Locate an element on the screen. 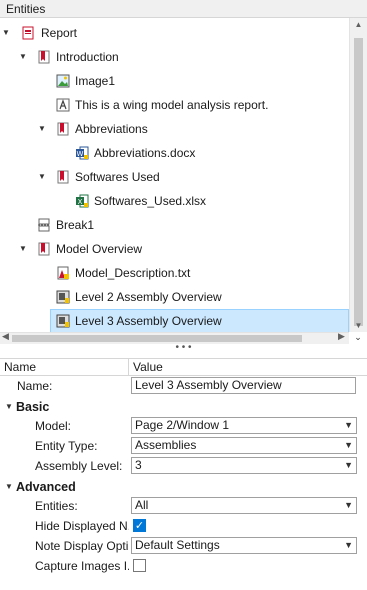  report-icon is located at coordinates (28, 33).